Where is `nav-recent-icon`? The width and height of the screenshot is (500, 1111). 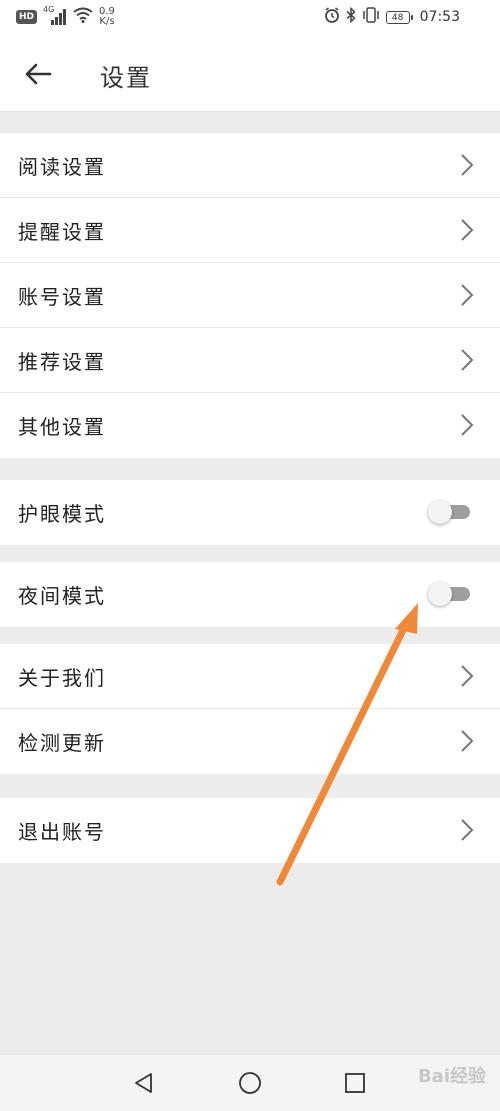
nav-recent-icon is located at coordinates (355, 1083).